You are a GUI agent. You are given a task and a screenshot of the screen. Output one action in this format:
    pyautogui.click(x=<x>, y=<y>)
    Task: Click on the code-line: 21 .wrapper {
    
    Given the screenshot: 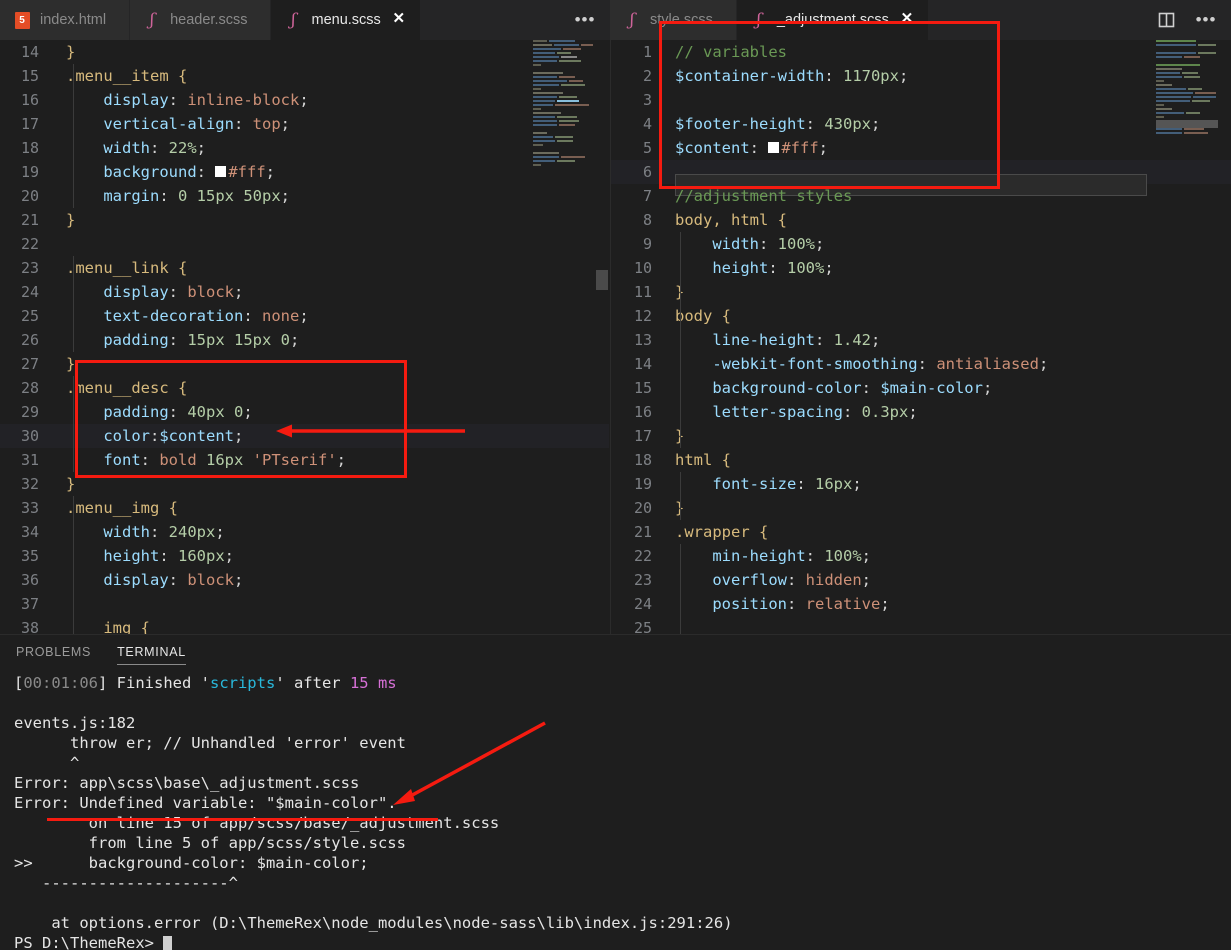 What is the action you would take?
    pyautogui.click(x=921, y=532)
    